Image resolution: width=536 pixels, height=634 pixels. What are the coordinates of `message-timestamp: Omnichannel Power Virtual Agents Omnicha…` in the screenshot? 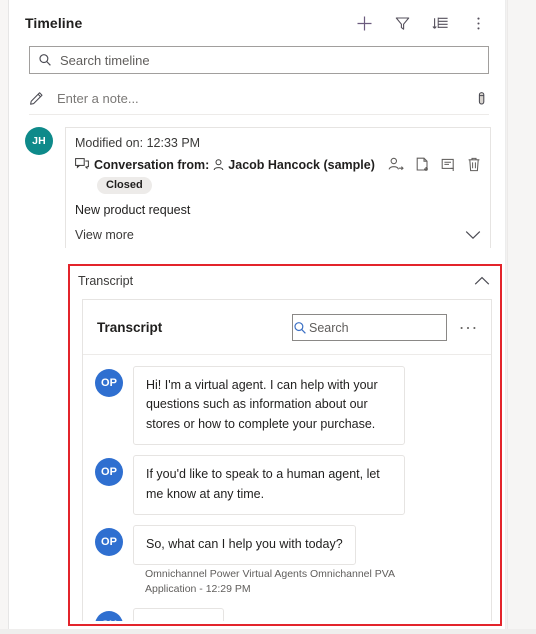 It's located at (270, 582).